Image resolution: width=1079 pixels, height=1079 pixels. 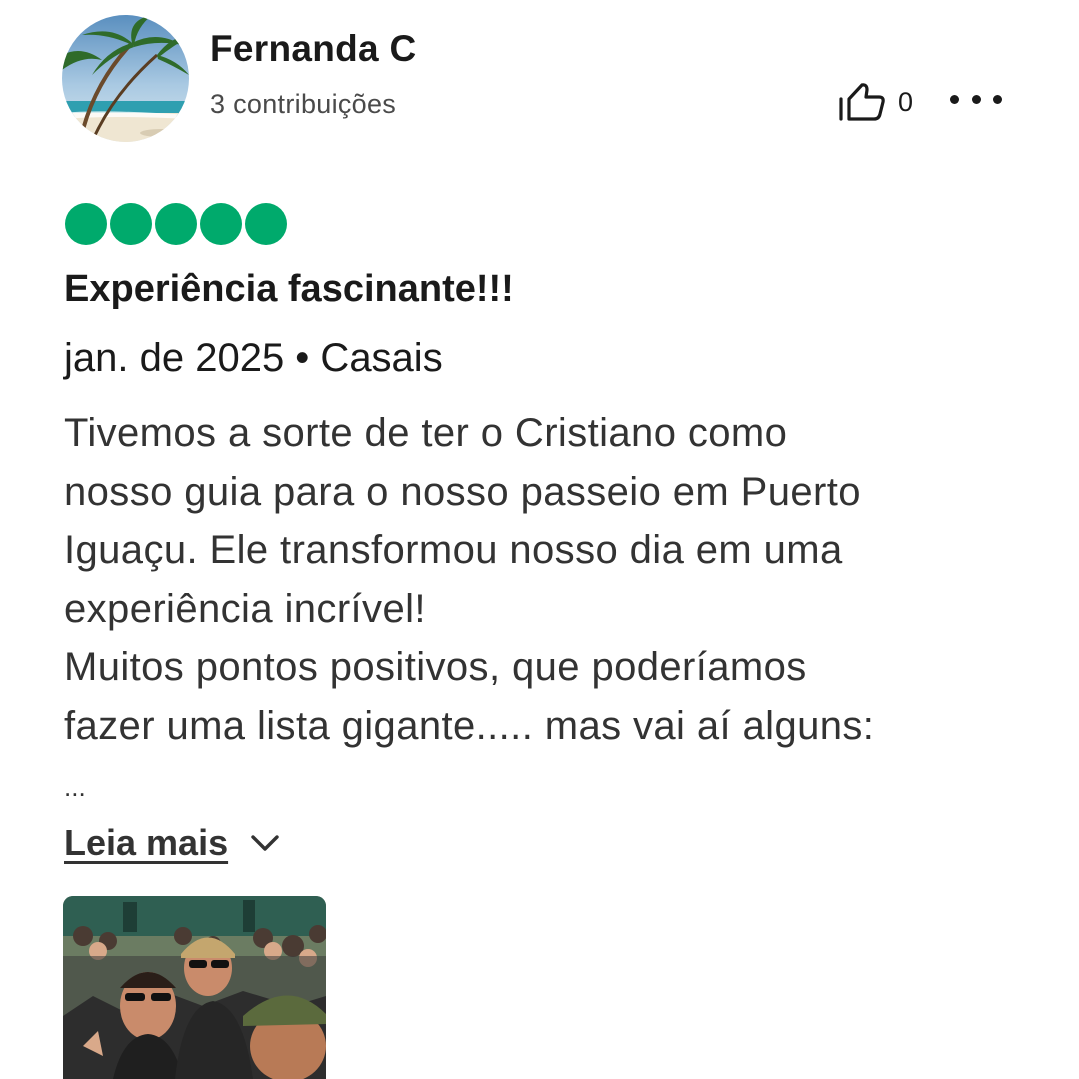 What do you see at coordinates (303, 104) in the screenshot?
I see `contributions-count: 3 contribuições` at bounding box center [303, 104].